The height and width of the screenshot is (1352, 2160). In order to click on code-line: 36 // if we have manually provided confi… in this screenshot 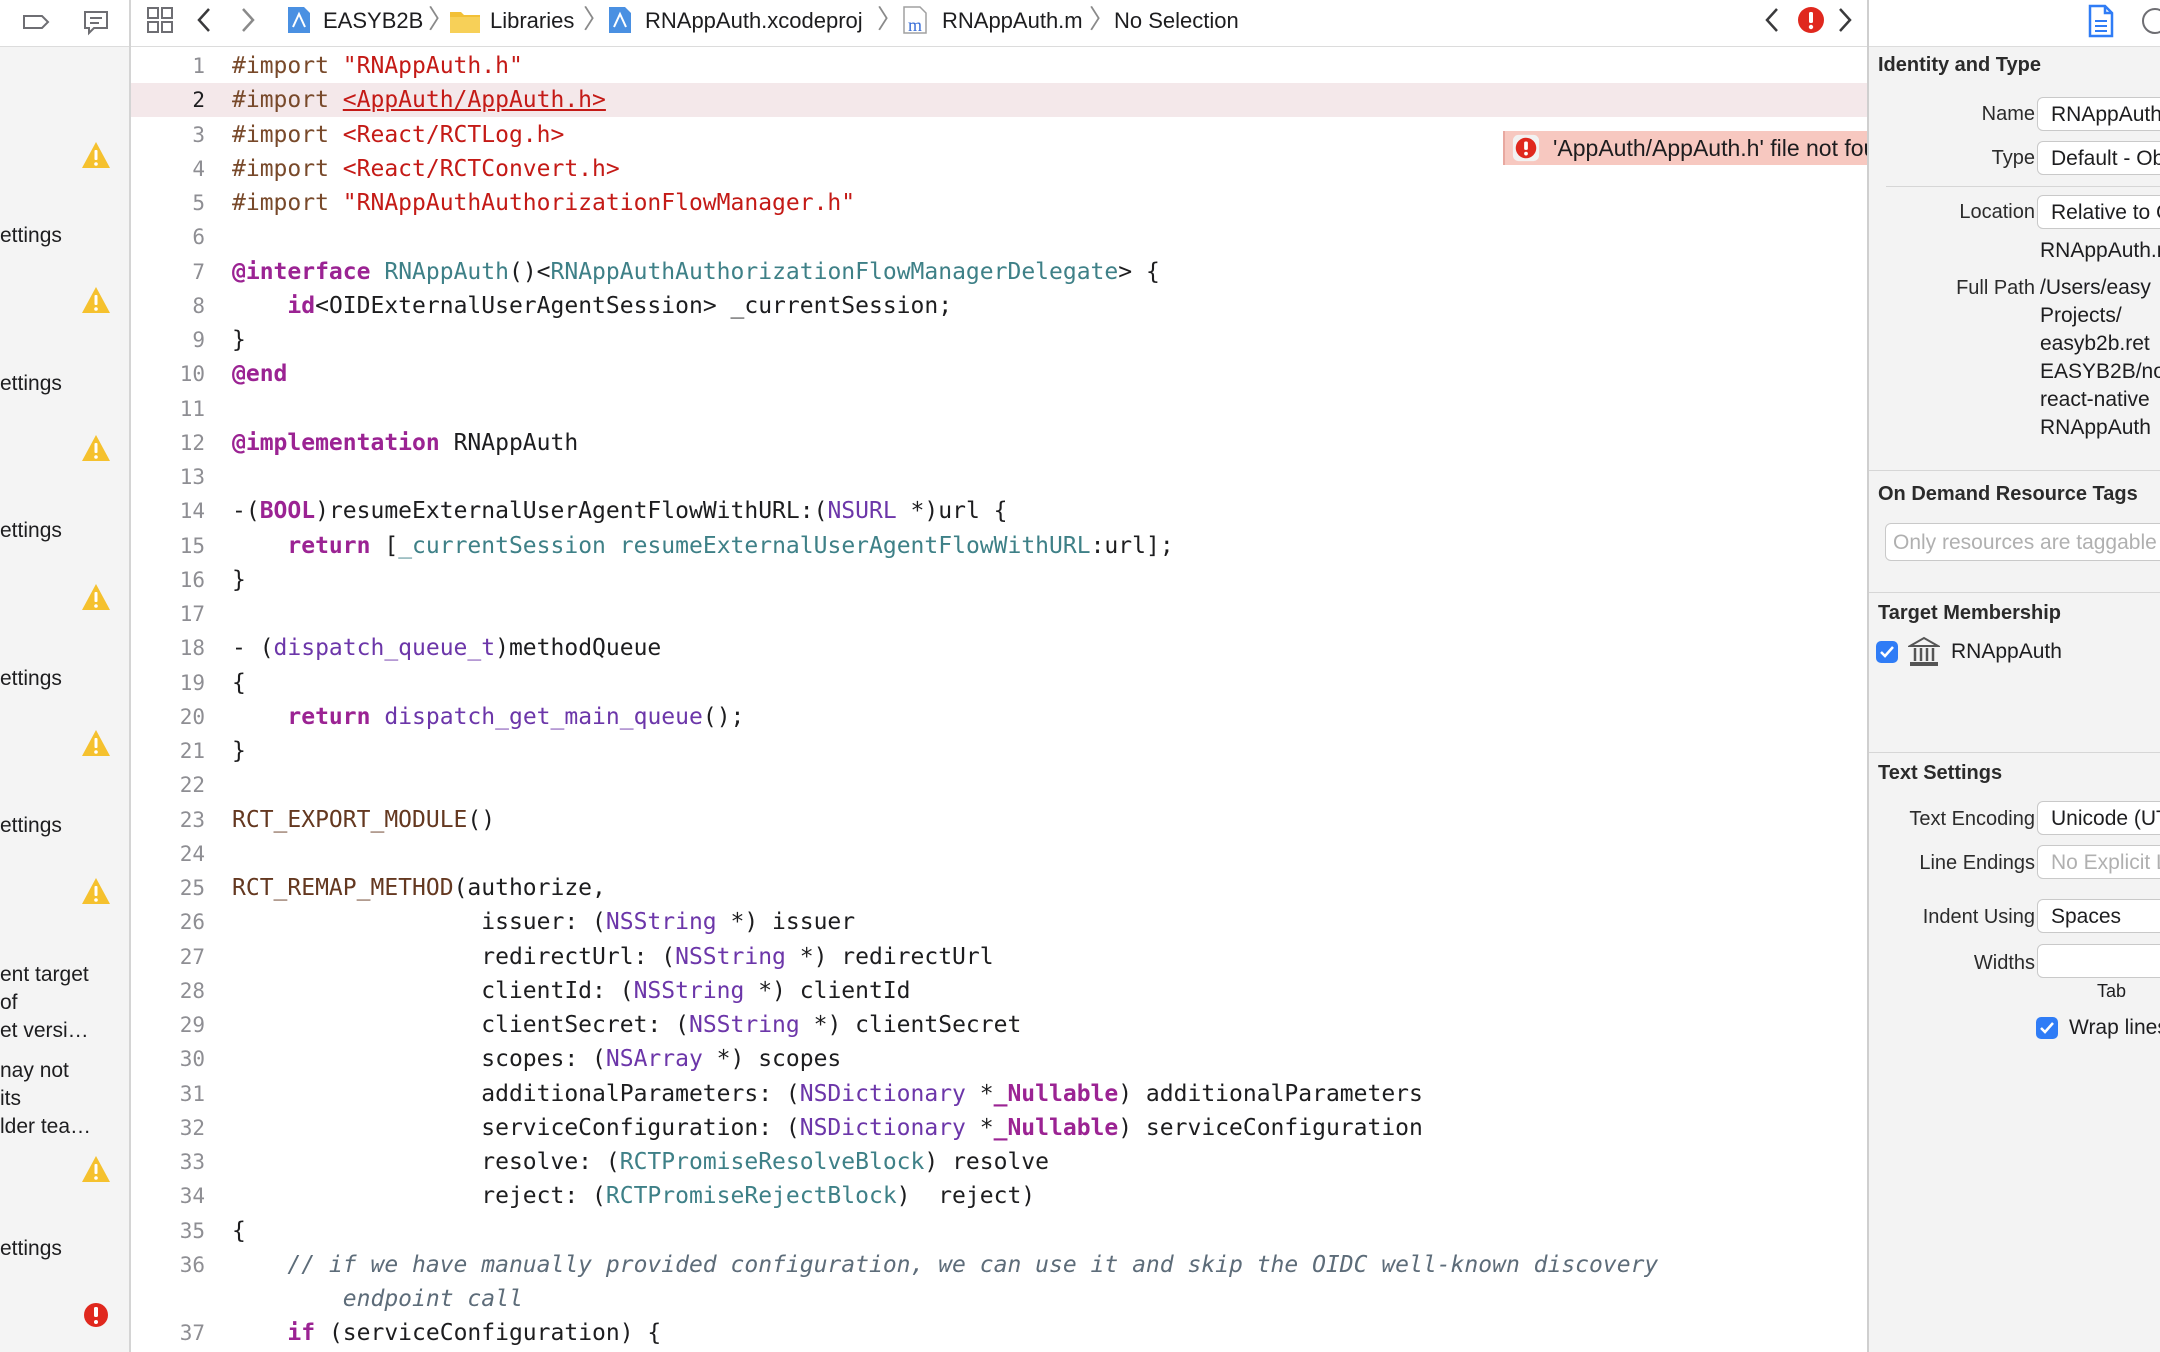, I will do `click(999, 1265)`.